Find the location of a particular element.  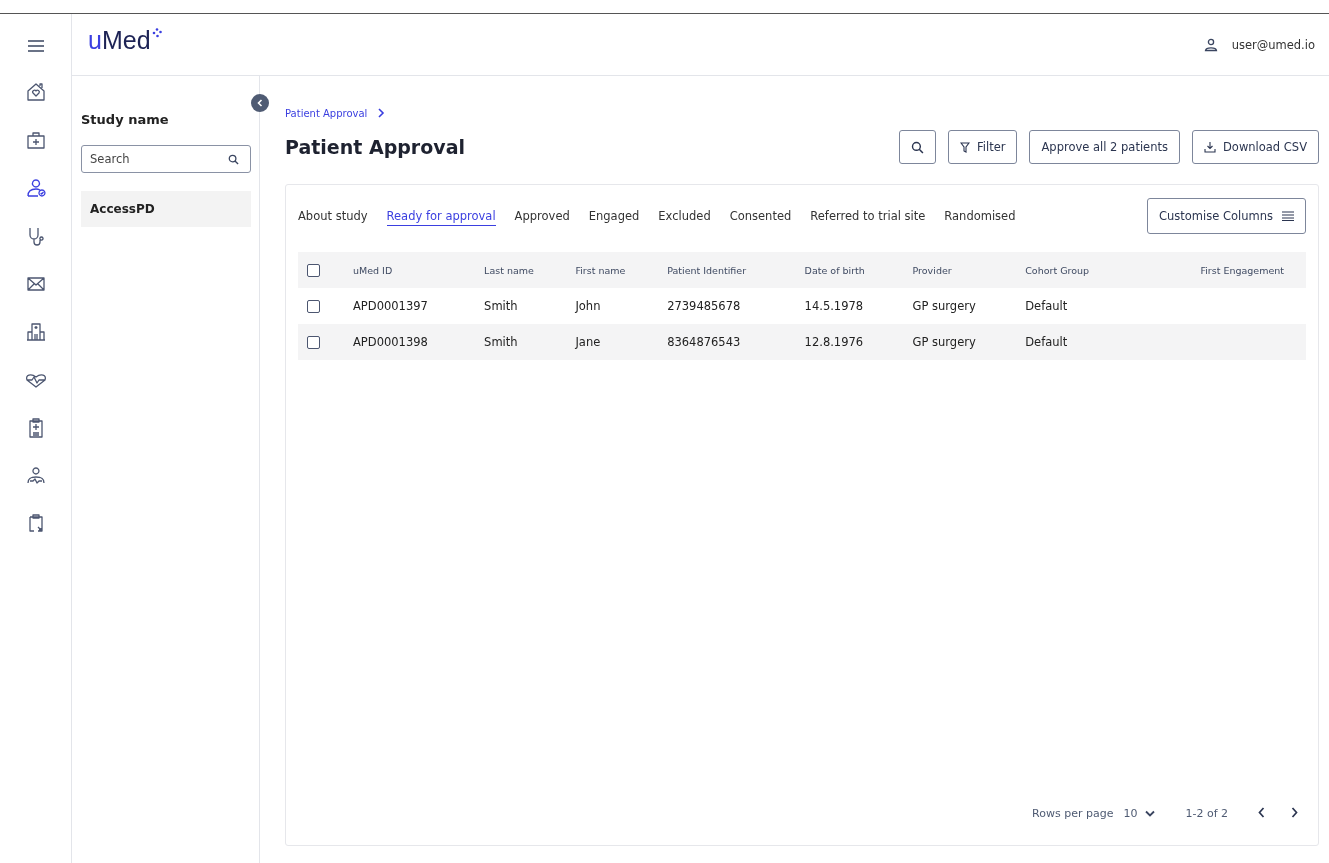

column-header: Patient Identifier is located at coordinates (707, 270).